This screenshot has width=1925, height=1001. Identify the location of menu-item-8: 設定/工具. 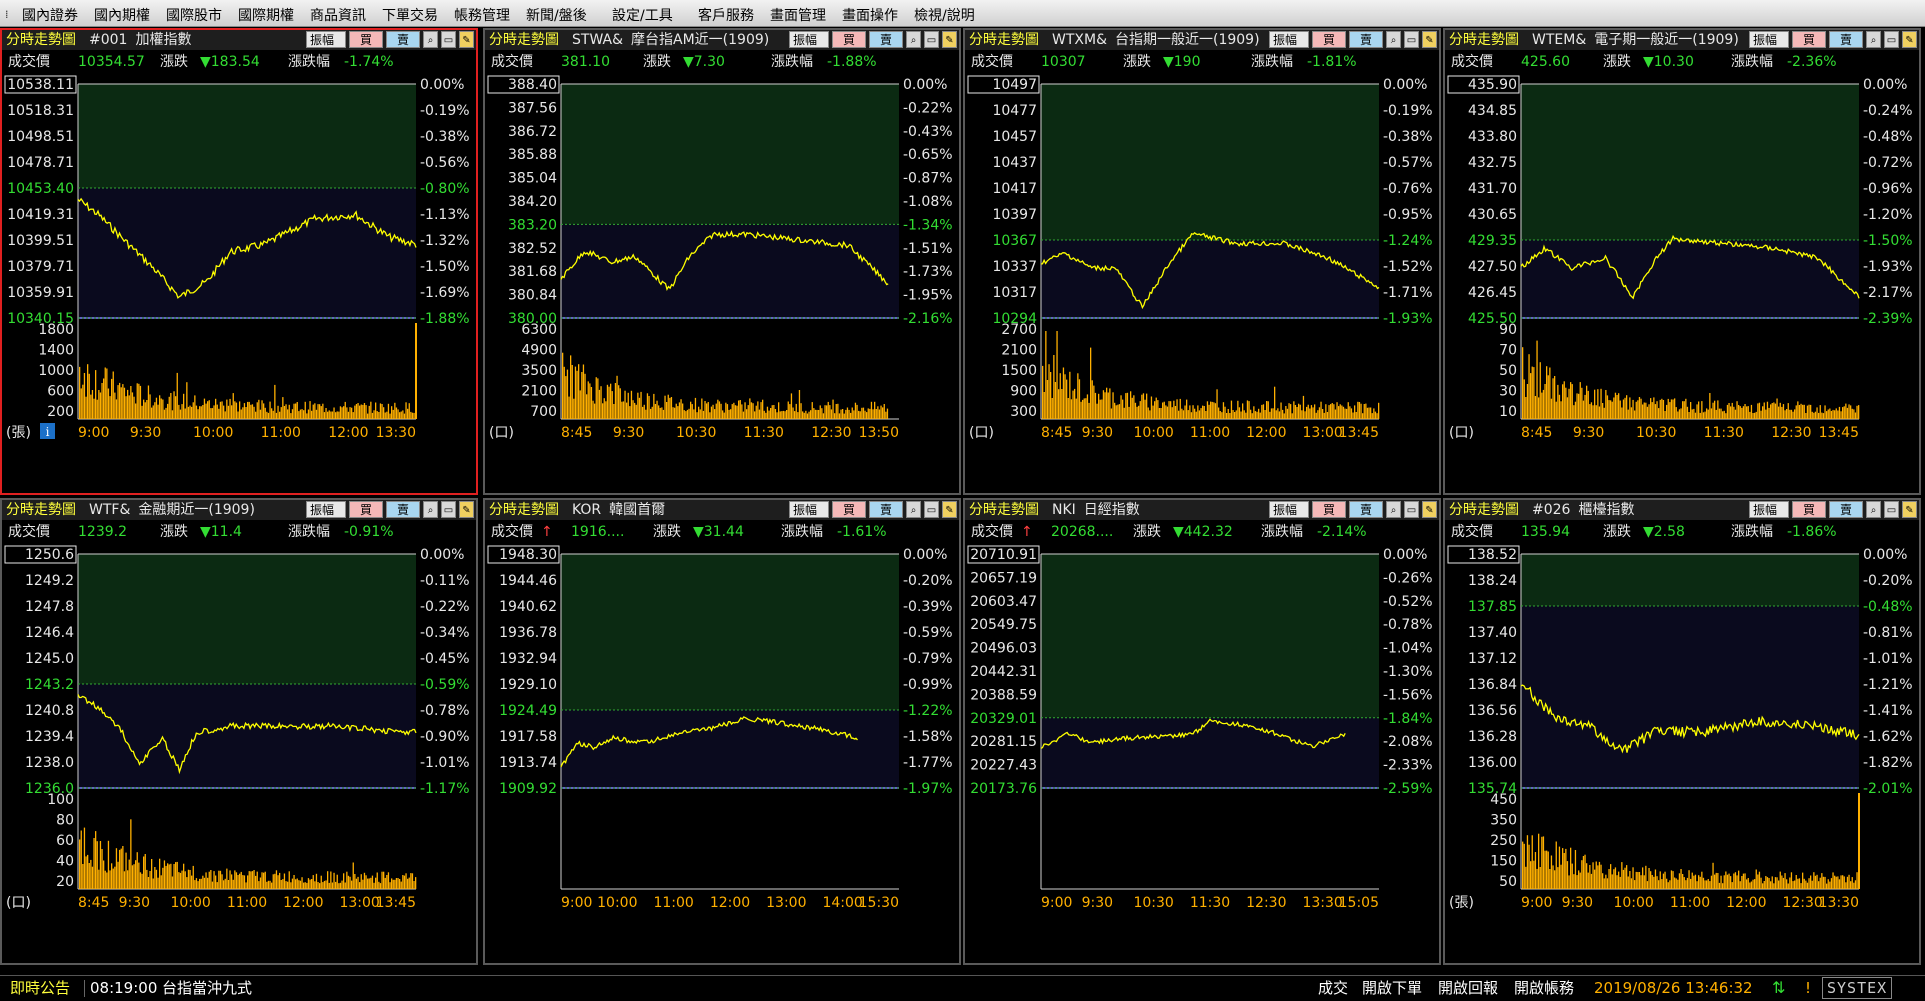
(642, 15).